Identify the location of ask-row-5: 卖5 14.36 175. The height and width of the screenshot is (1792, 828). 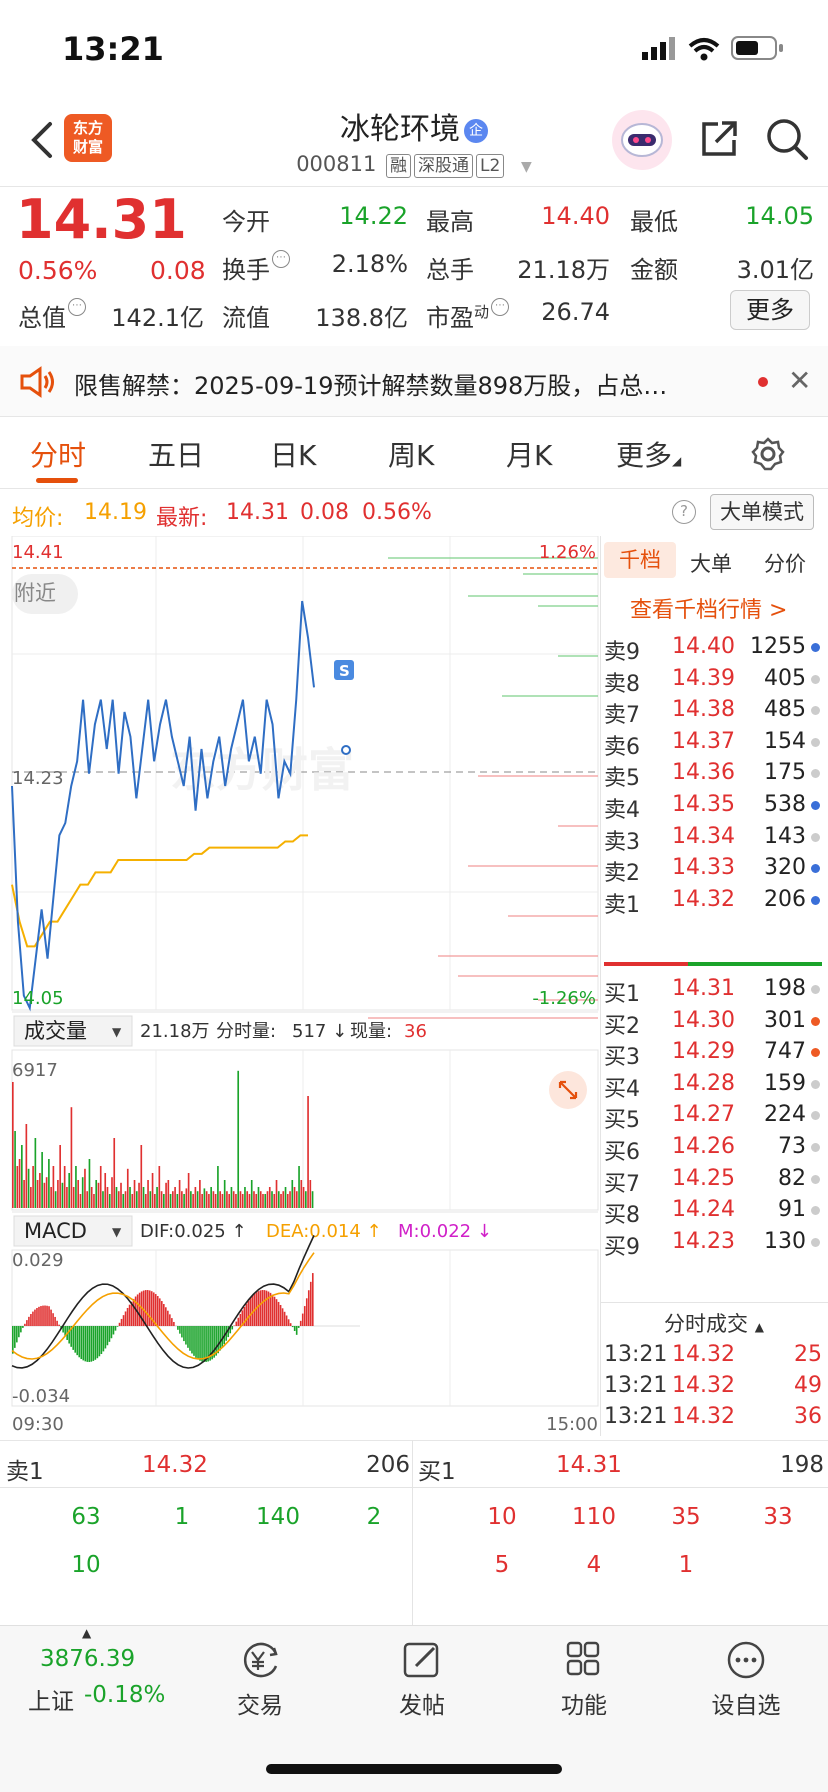
(714, 776).